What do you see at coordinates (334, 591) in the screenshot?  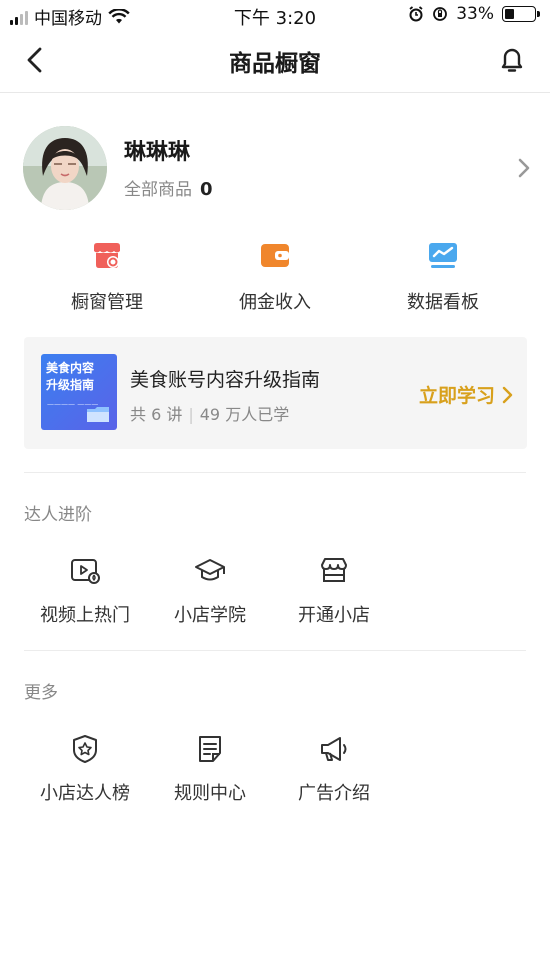 I see `grid-item-open-shop: 开通小店` at bounding box center [334, 591].